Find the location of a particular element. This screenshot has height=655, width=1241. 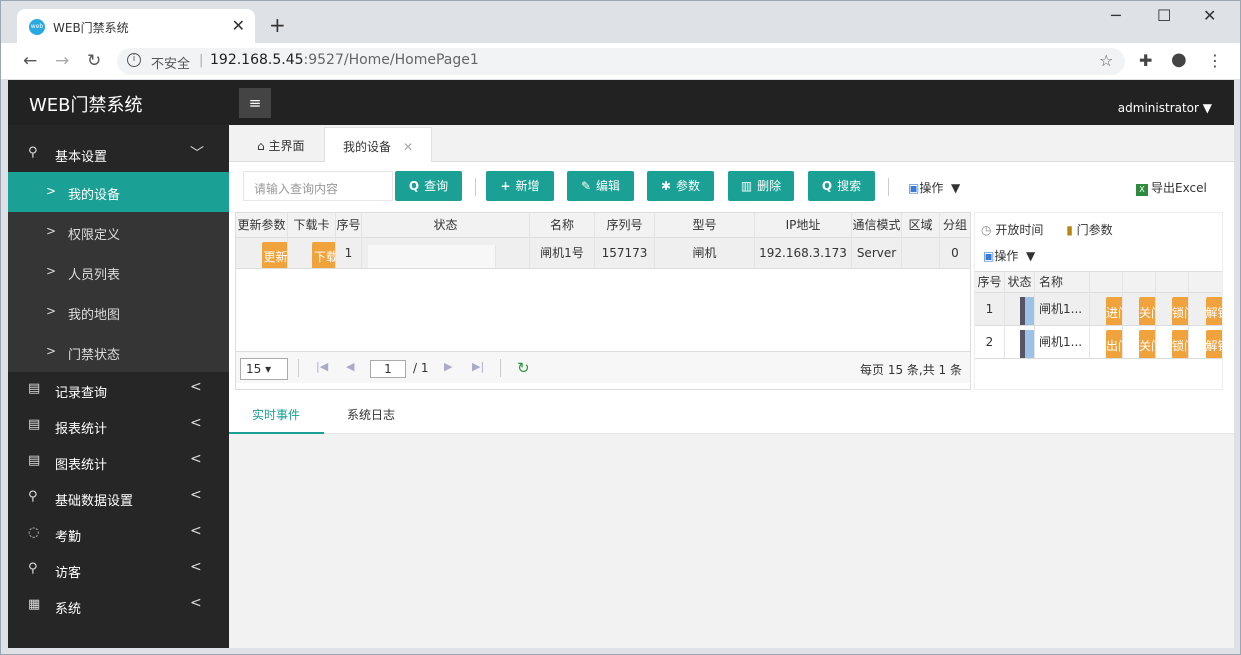

ops-label: 操作 is located at coordinates (931, 188).